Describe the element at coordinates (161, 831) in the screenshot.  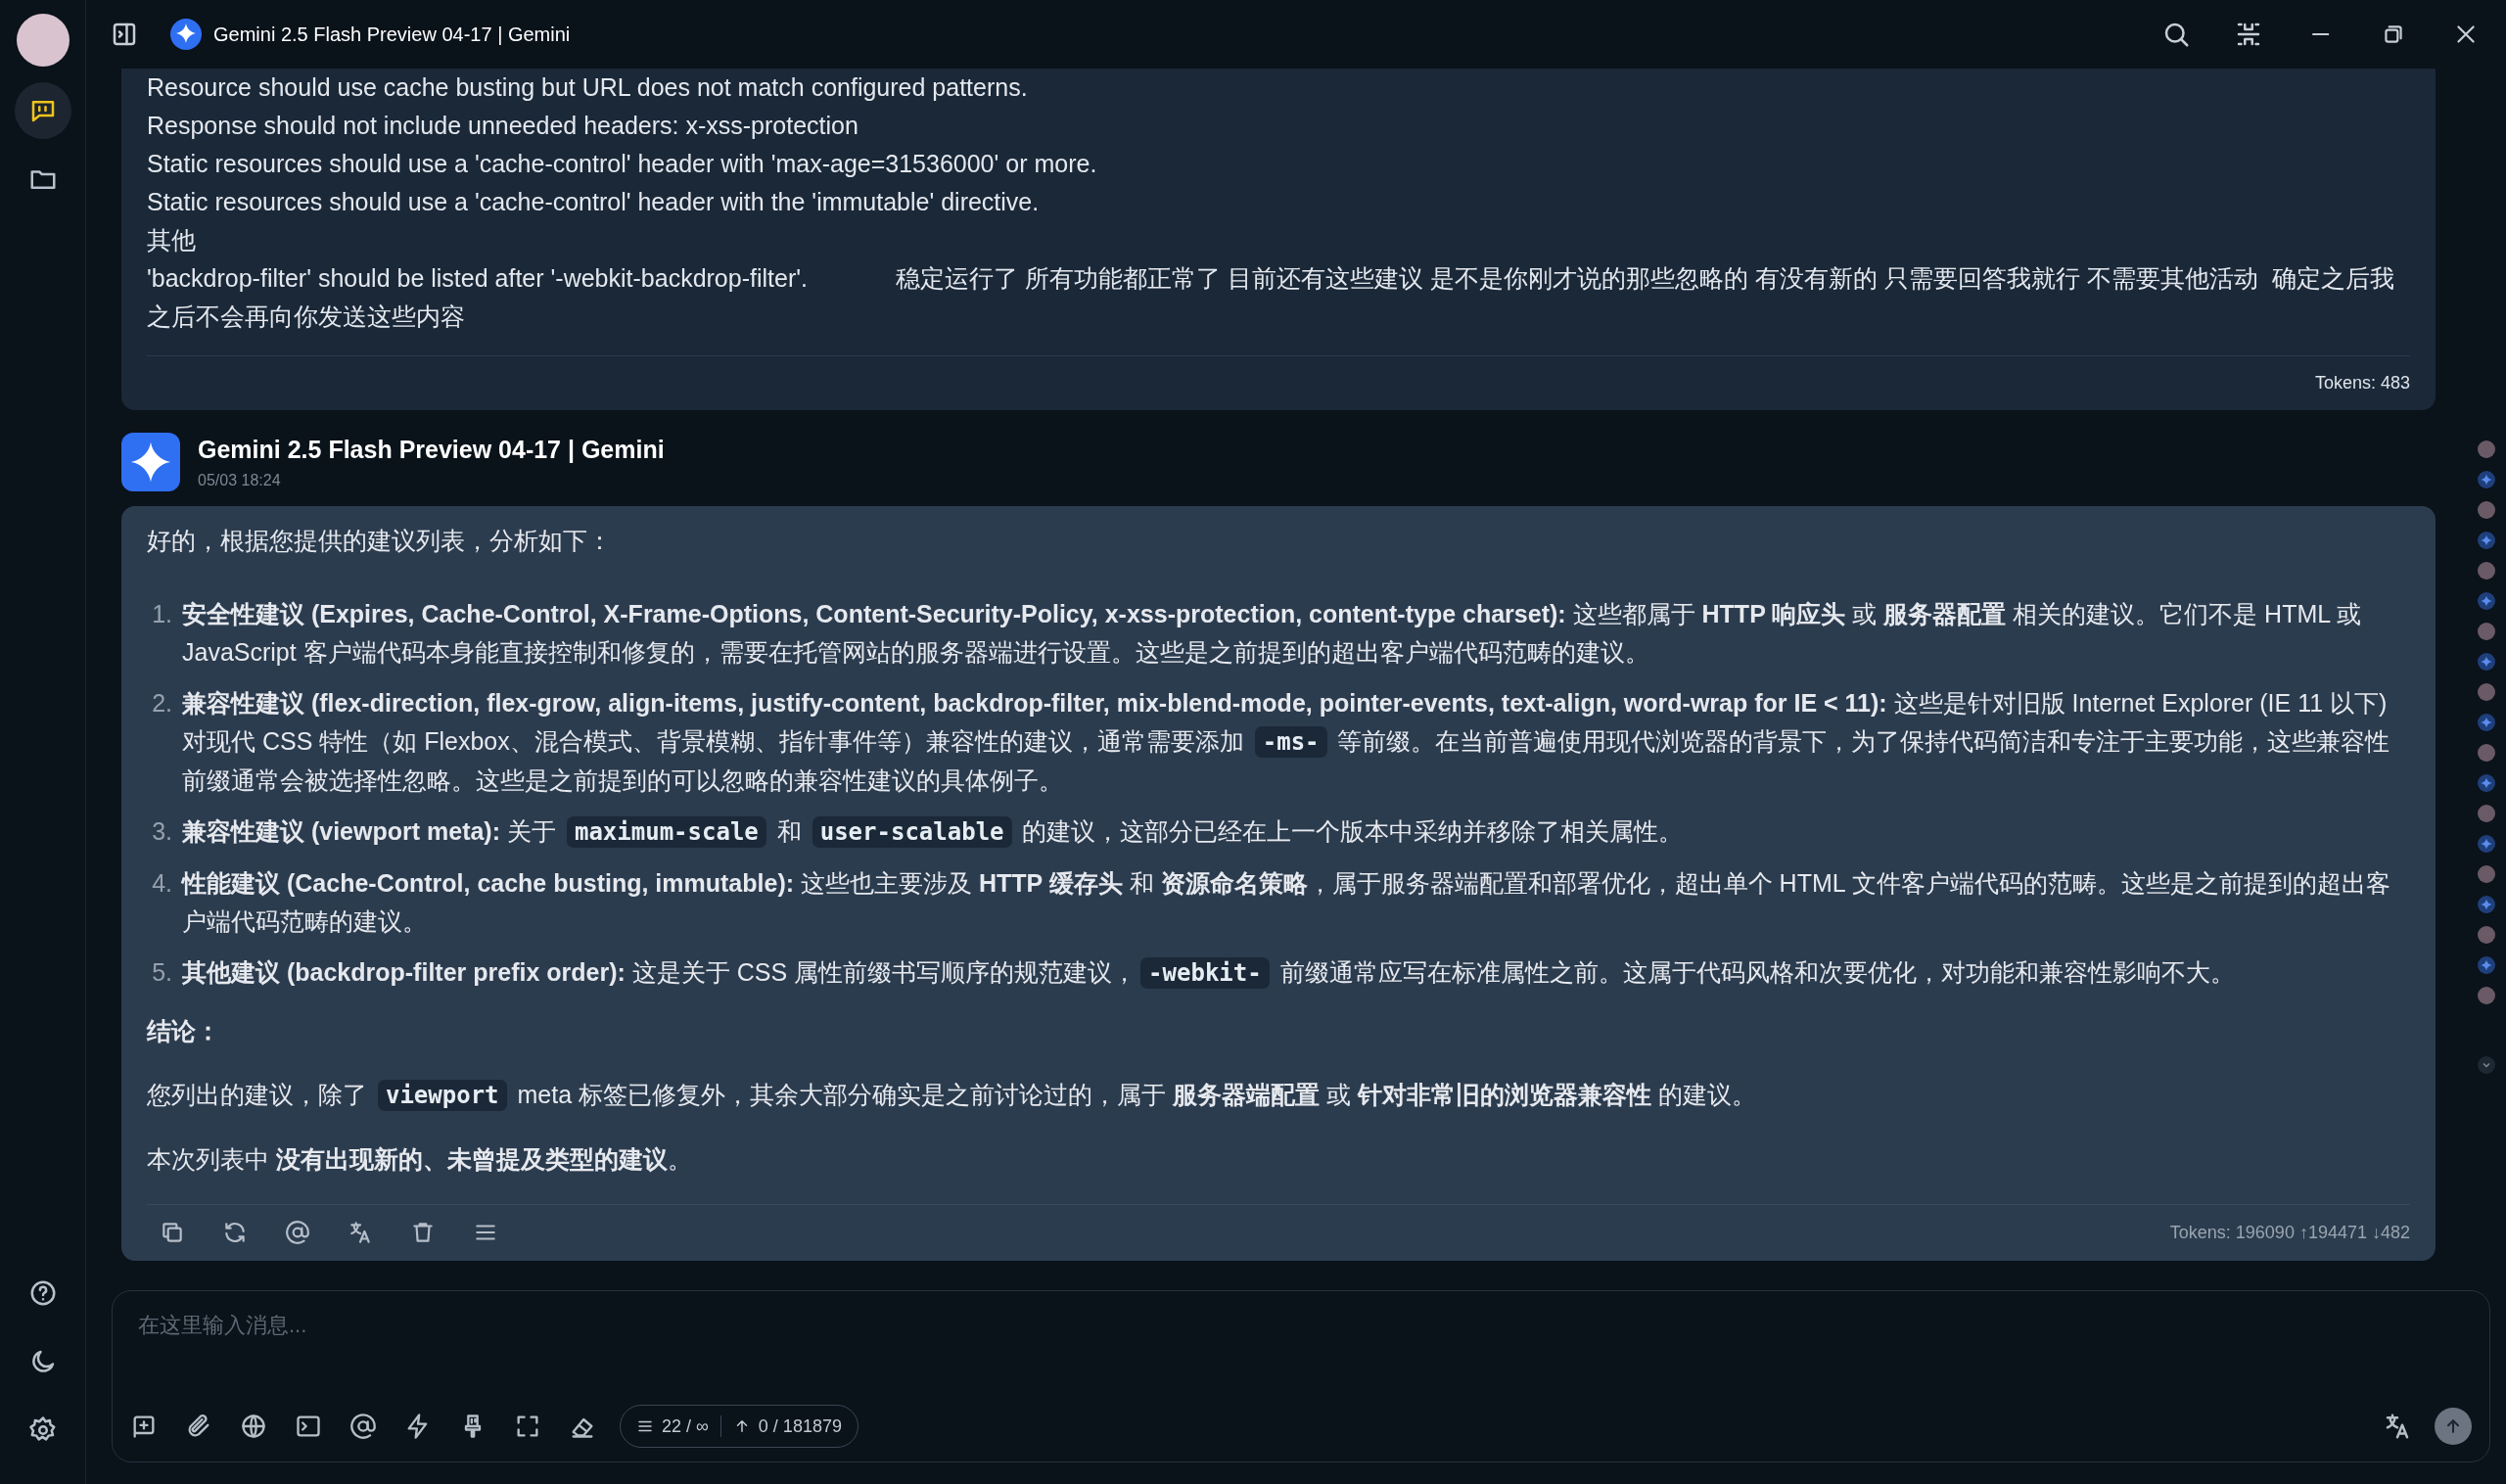
I see `list-number: 3.` at that location.